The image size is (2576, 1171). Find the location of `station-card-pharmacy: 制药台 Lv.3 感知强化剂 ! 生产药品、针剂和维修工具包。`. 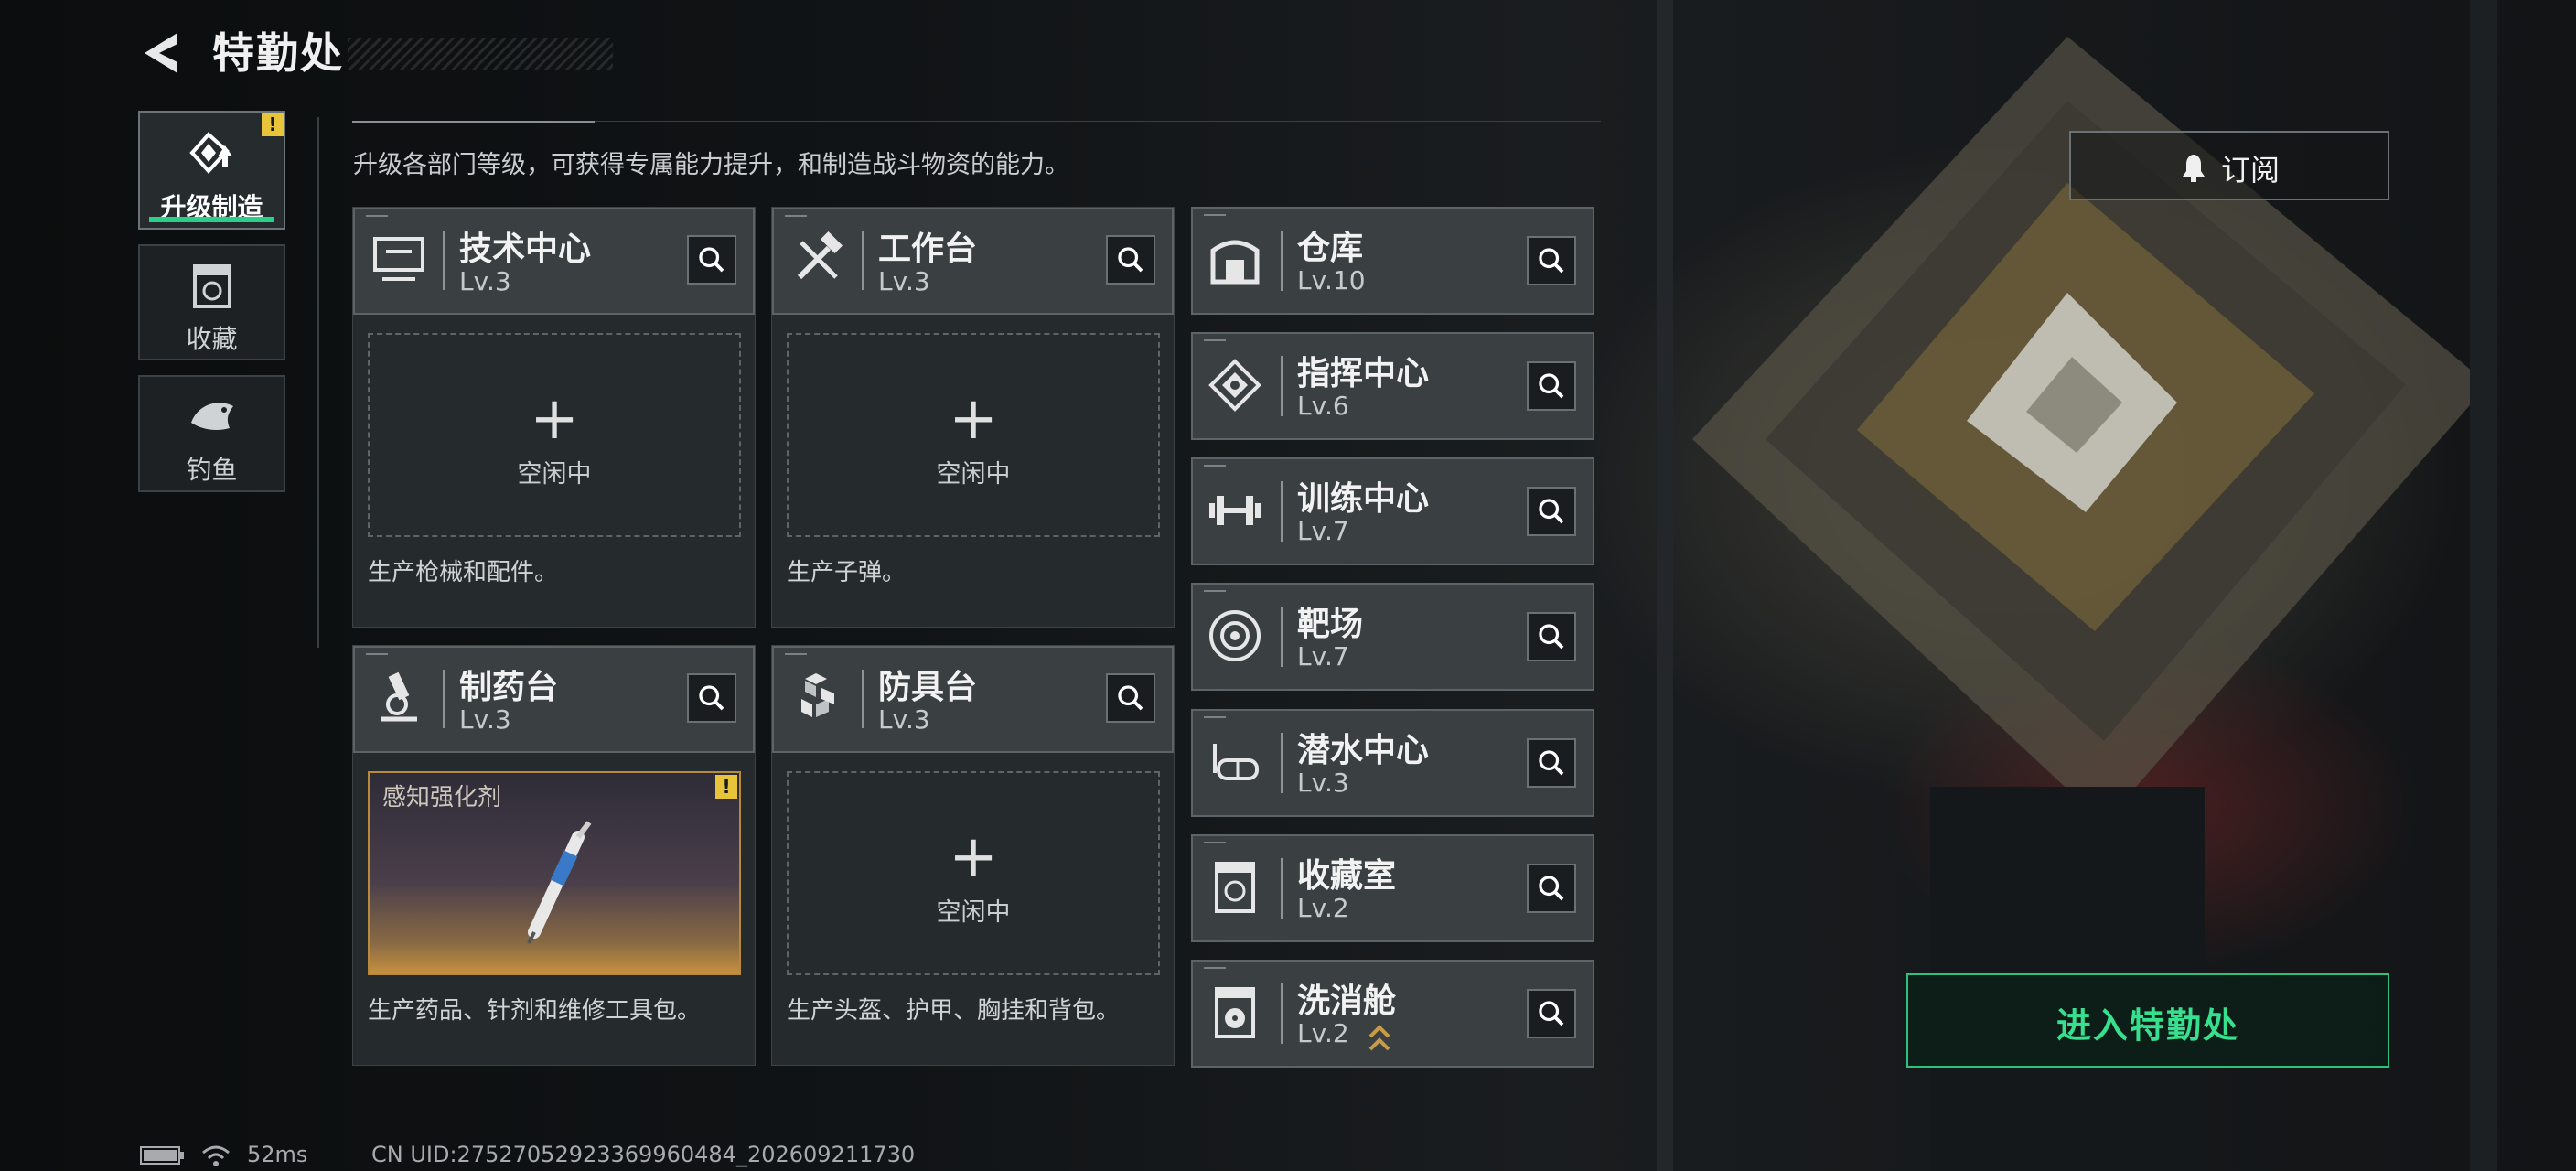

station-card-pharmacy: 制药台 Lv.3 感知强化剂 ! 生产药品、针剂和维修工具包。 is located at coordinates (554, 855).